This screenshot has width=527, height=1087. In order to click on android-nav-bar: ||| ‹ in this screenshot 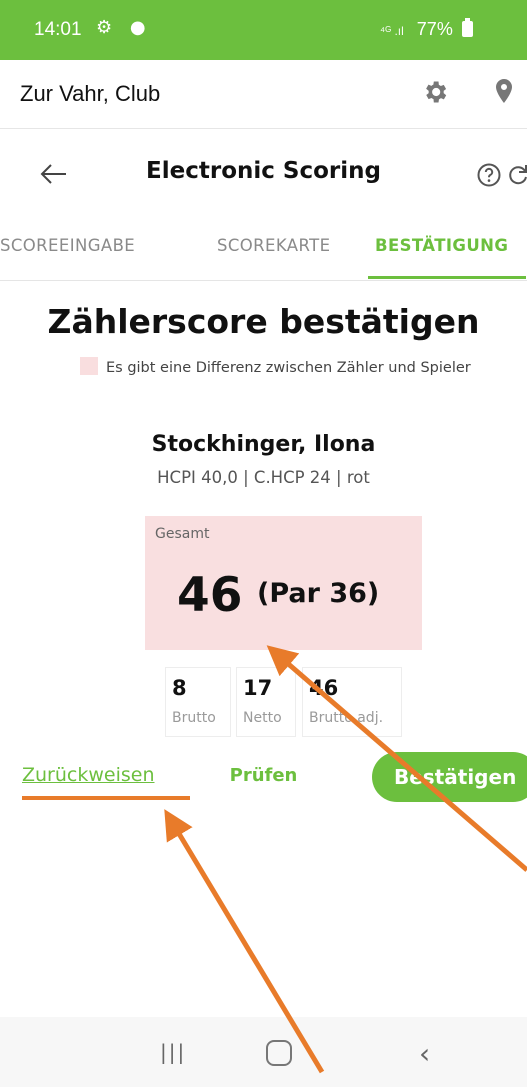, I will do `click(263, 1052)`.